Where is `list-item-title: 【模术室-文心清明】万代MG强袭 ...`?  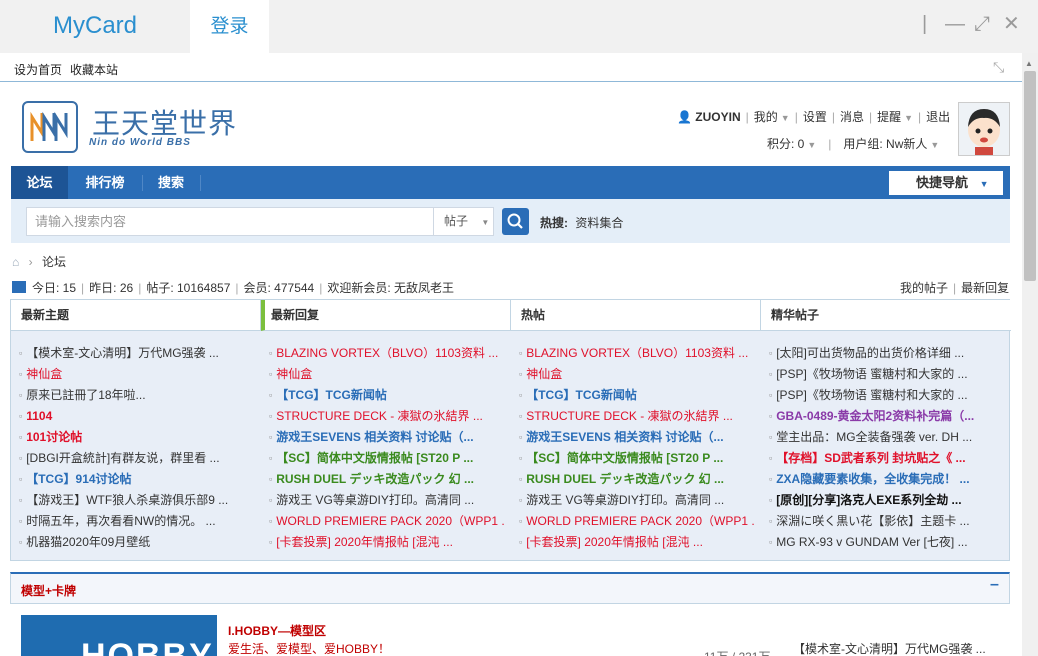 list-item-title: 【模术室-文心清明】万代MG强袭 ... is located at coordinates (122, 353).